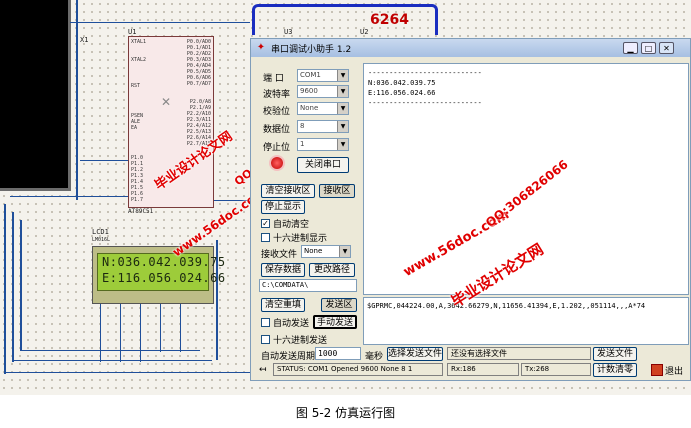 The image size is (691, 428). What do you see at coordinates (345, 19) in the screenshot?
I see `address-bus` at bounding box center [345, 19].